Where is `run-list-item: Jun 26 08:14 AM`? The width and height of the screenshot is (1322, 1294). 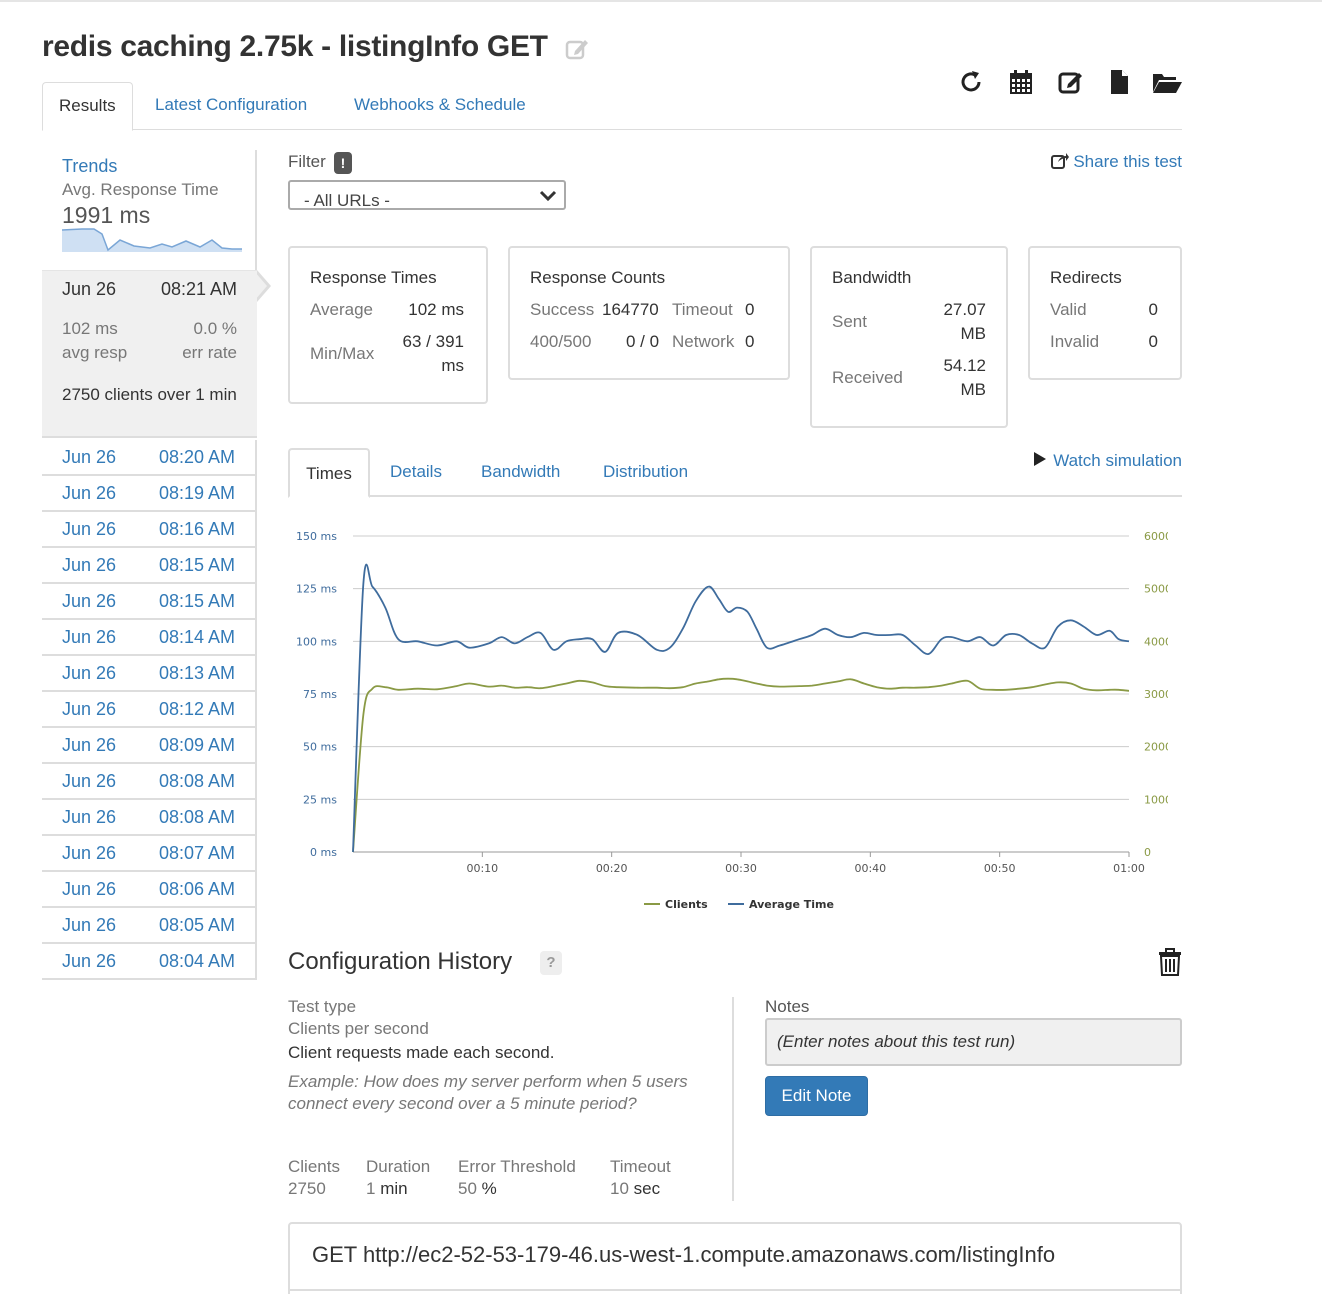
run-list-item: Jun 26 08:14 AM is located at coordinates (149, 638).